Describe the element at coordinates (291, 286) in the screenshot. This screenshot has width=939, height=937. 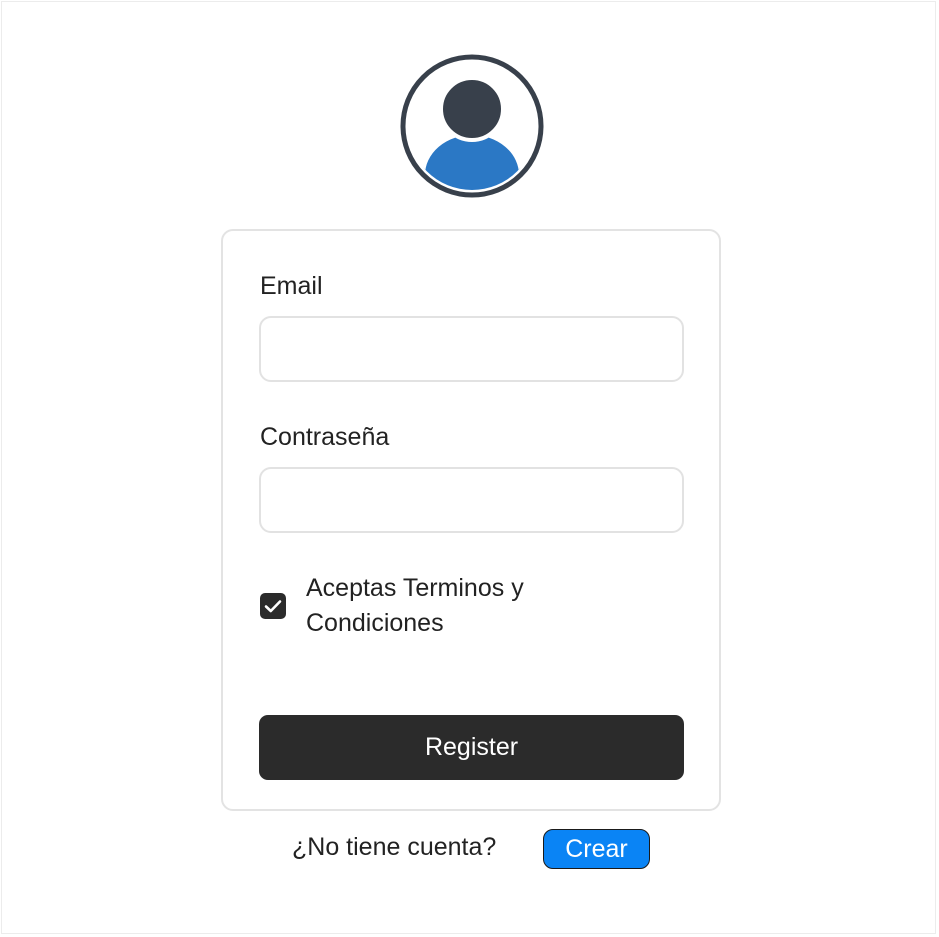
I see `email-label: Email` at that location.